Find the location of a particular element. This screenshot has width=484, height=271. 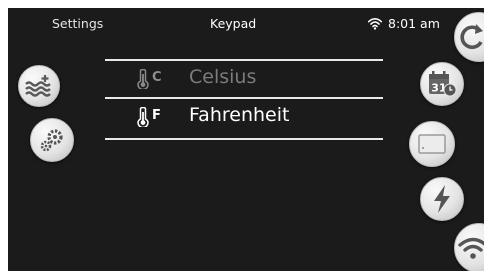

refresh-icon is located at coordinates (471, 37).